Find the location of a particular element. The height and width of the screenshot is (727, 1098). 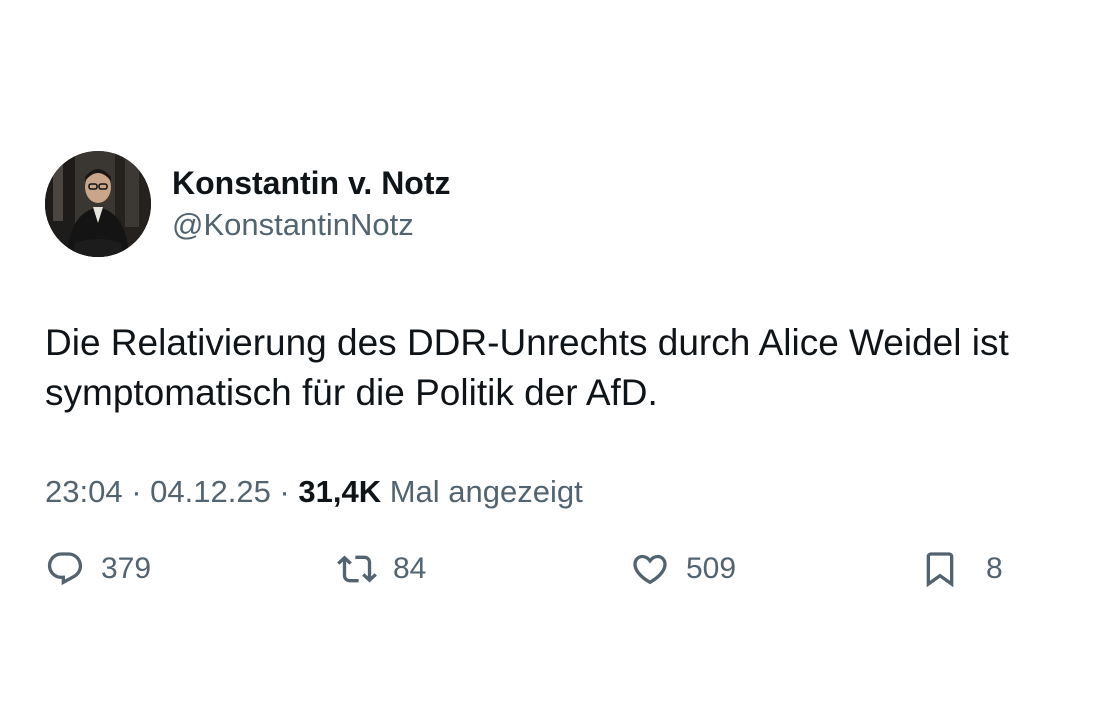

bookmark-button: 8 is located at coordinates (961, 569).